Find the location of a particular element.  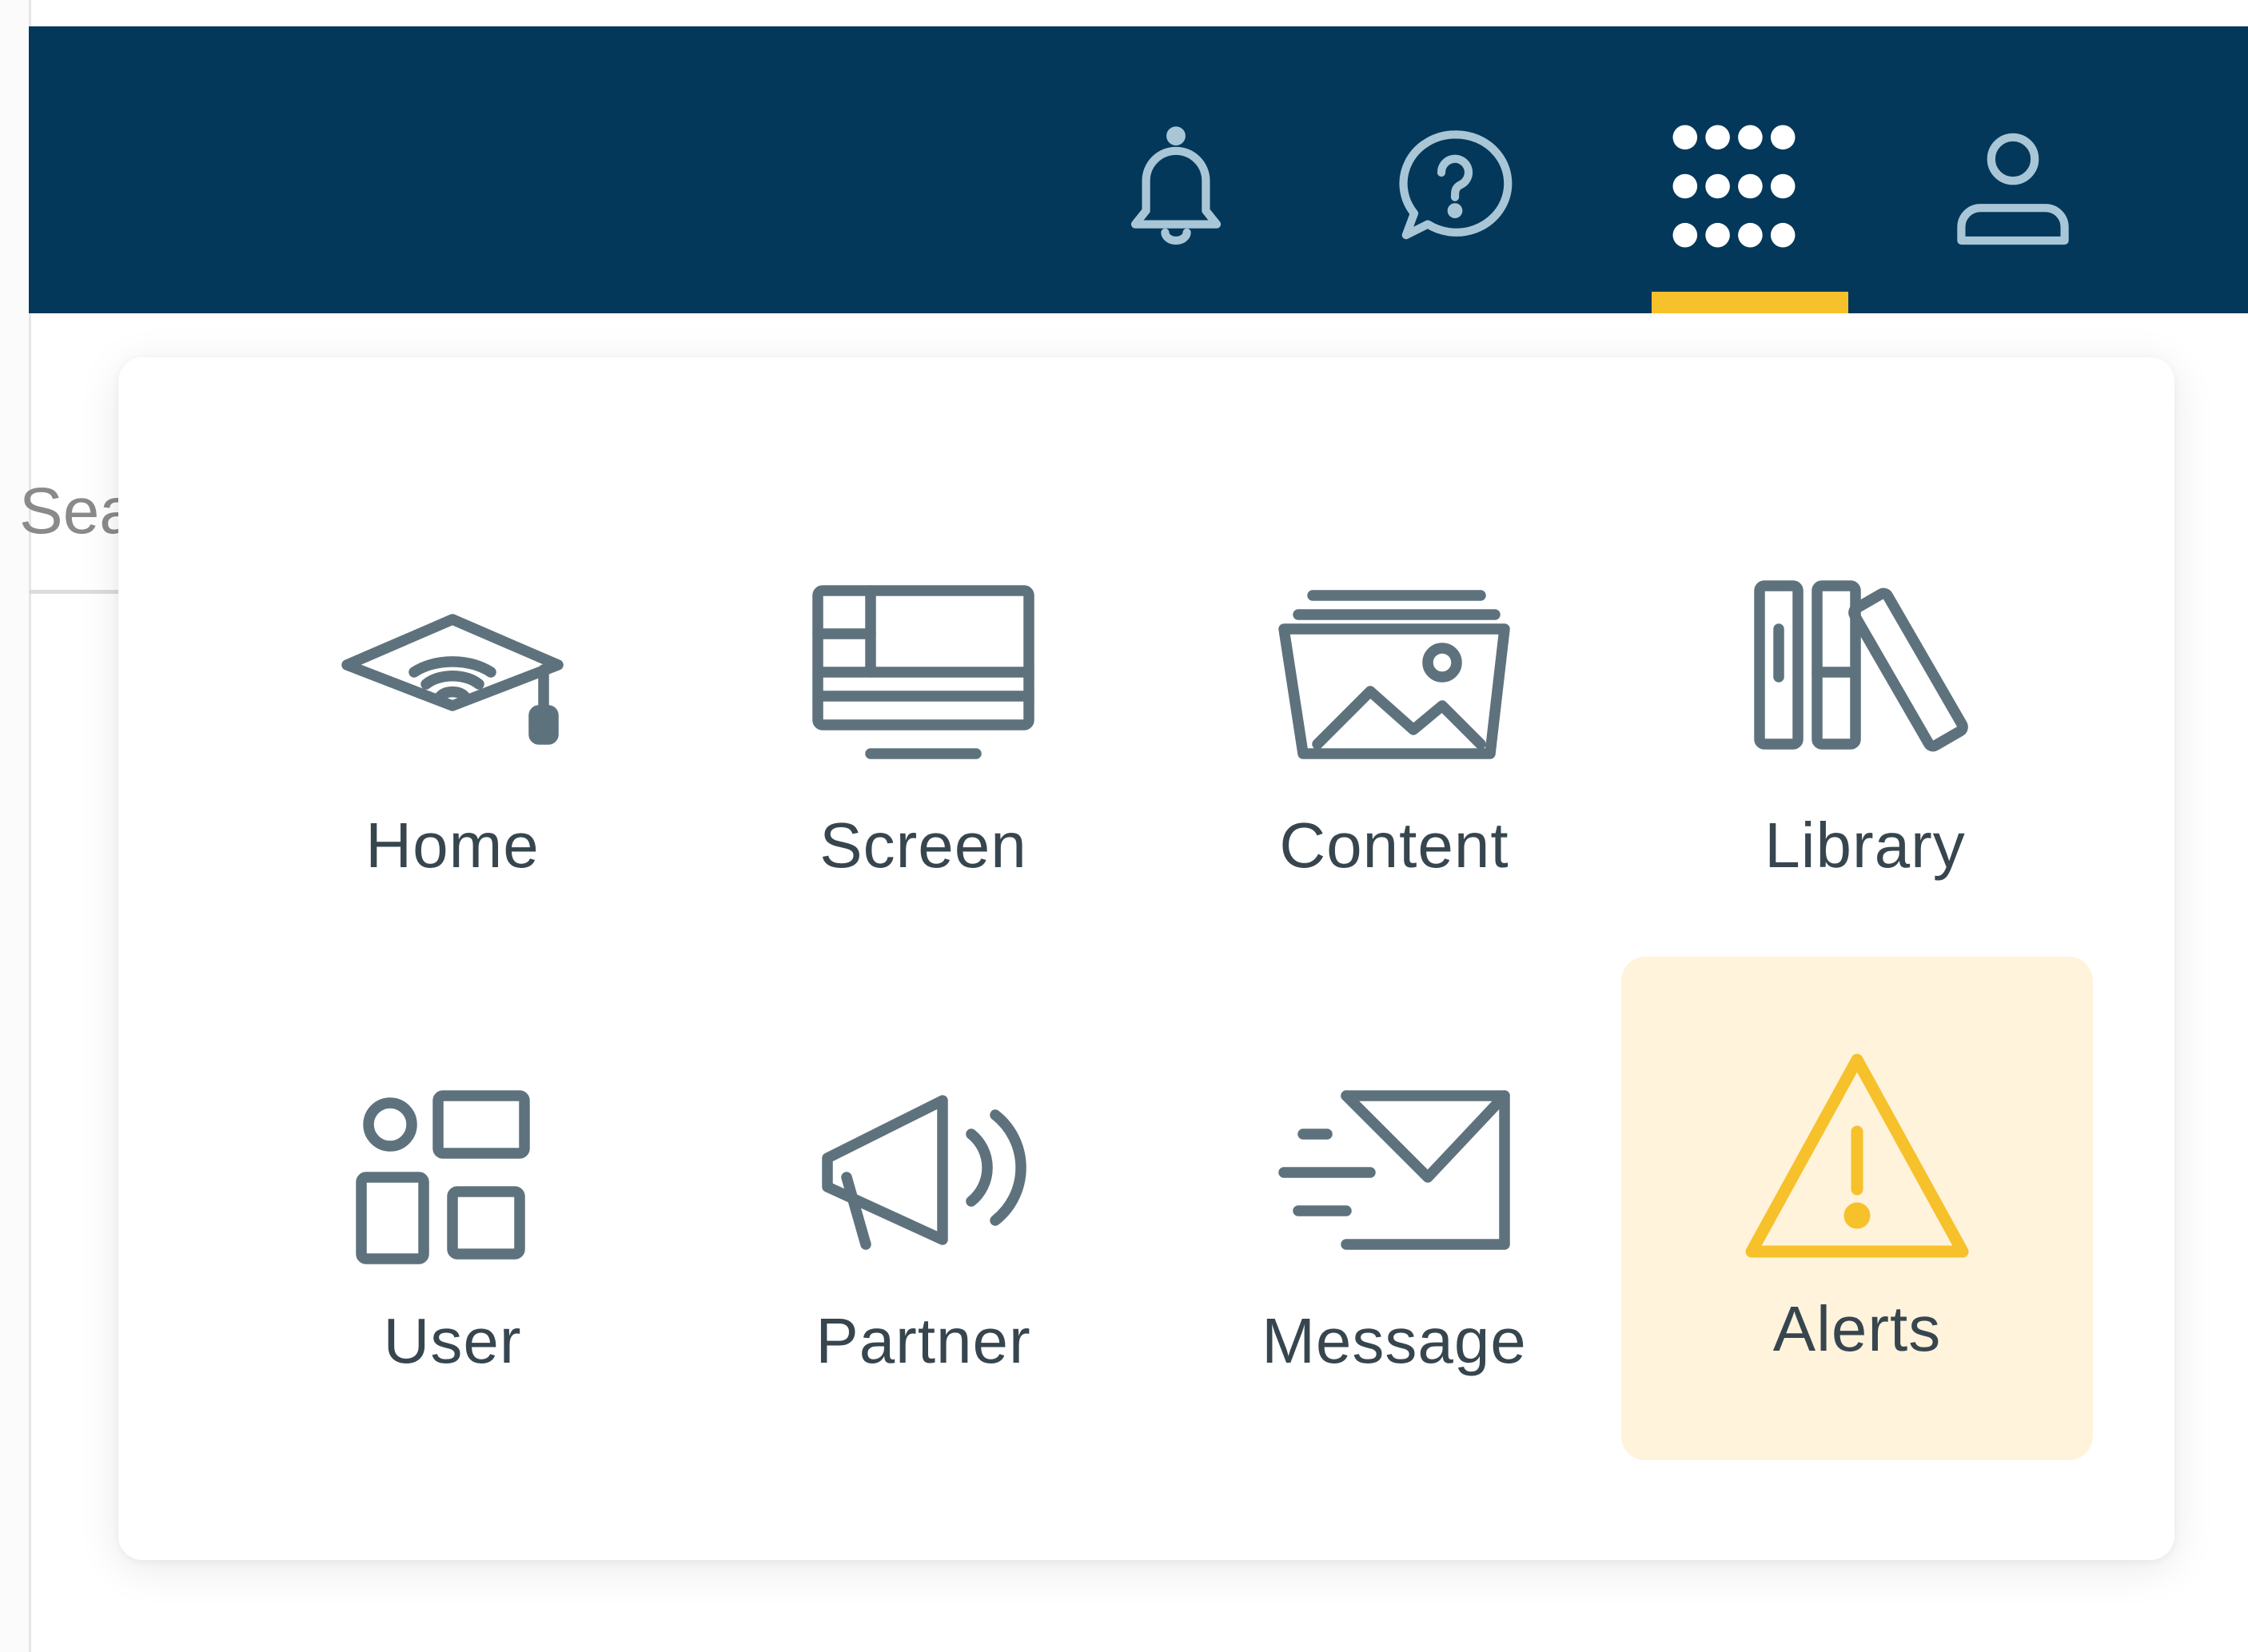

books-icon is located at coordinates (1861, 666).